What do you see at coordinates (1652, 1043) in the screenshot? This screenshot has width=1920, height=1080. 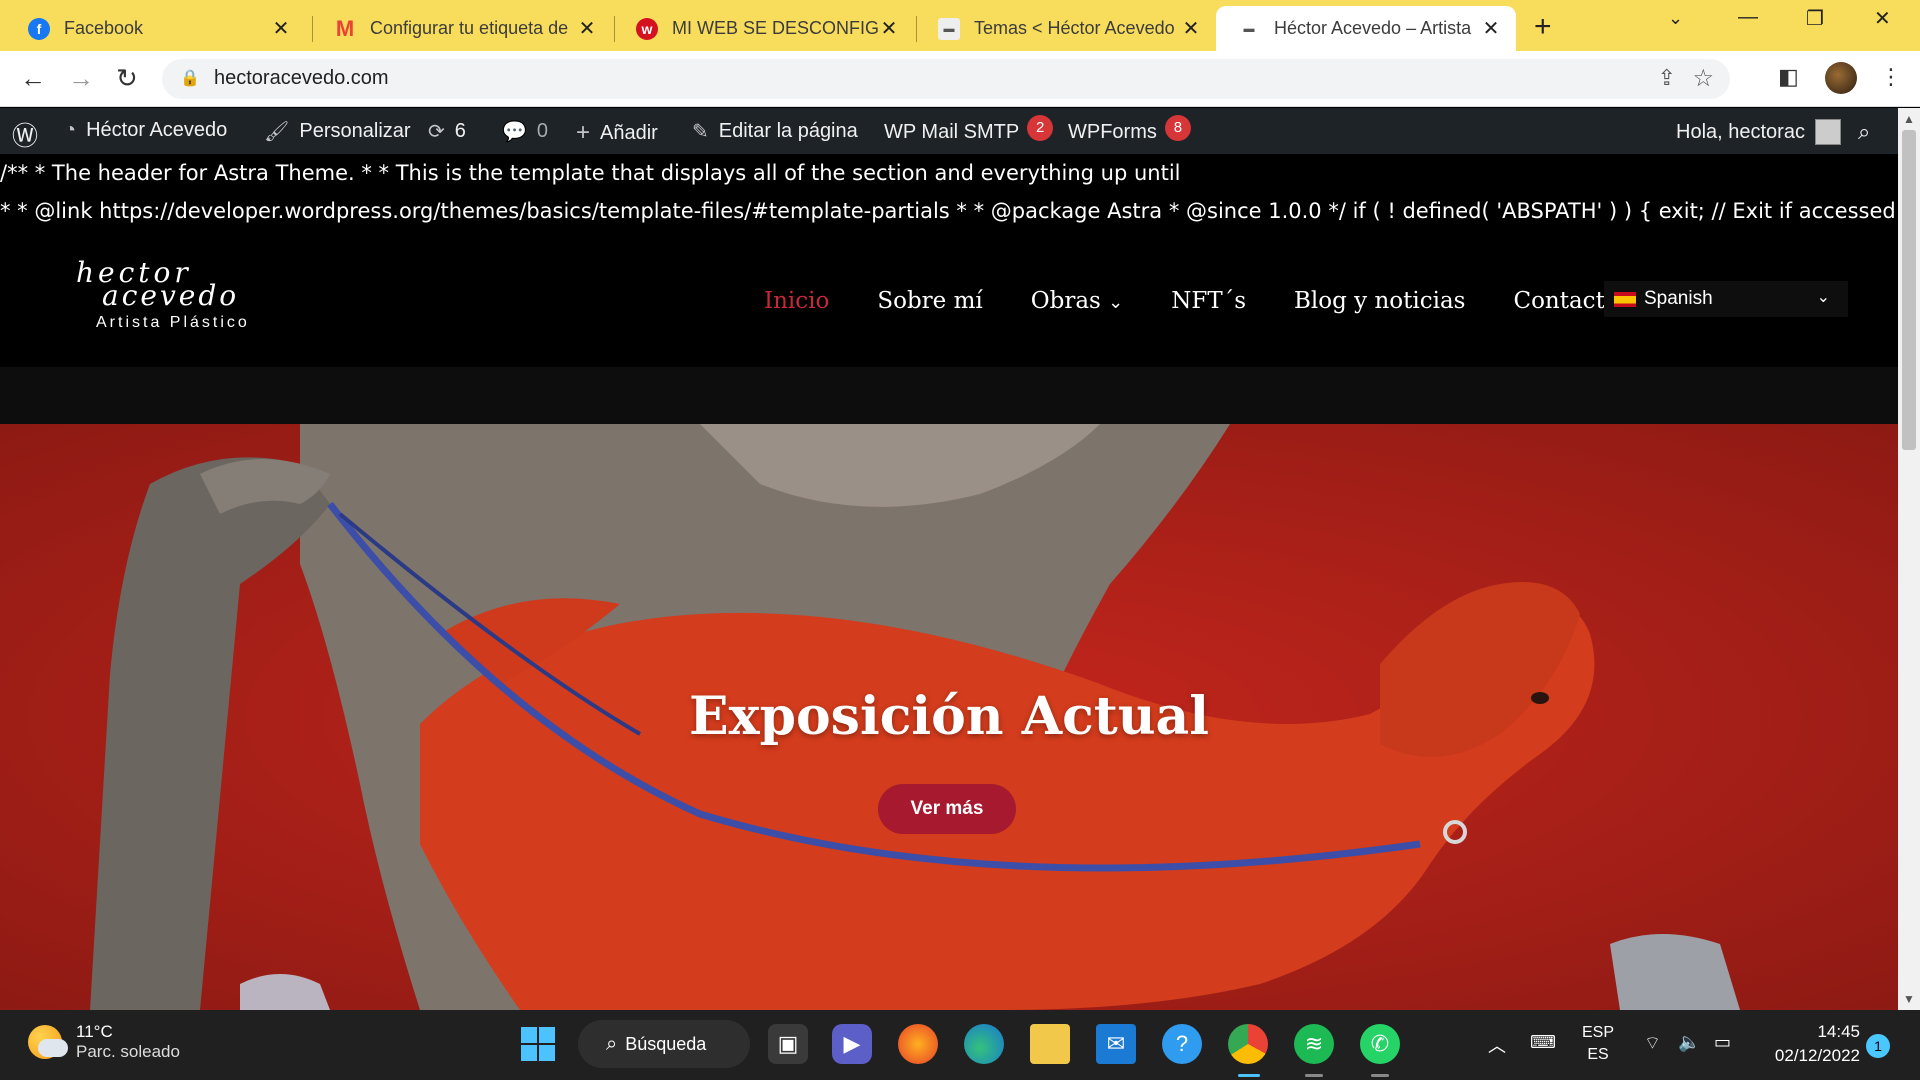 I see `wifi-icon: ⌔` at bounding box center [1652, 1043].